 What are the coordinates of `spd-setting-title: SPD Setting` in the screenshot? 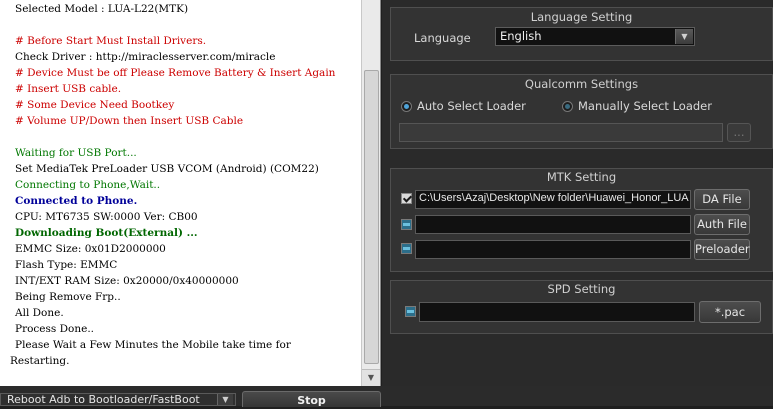 It's located at (581, 289).